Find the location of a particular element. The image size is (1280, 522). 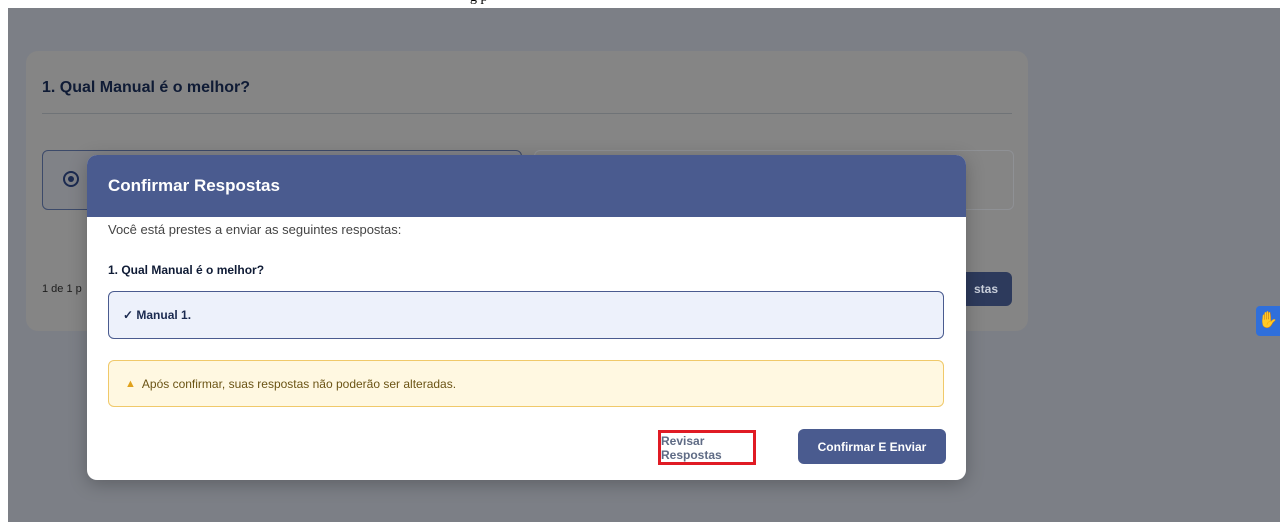

left-strip is located at coordinates (4, 261).